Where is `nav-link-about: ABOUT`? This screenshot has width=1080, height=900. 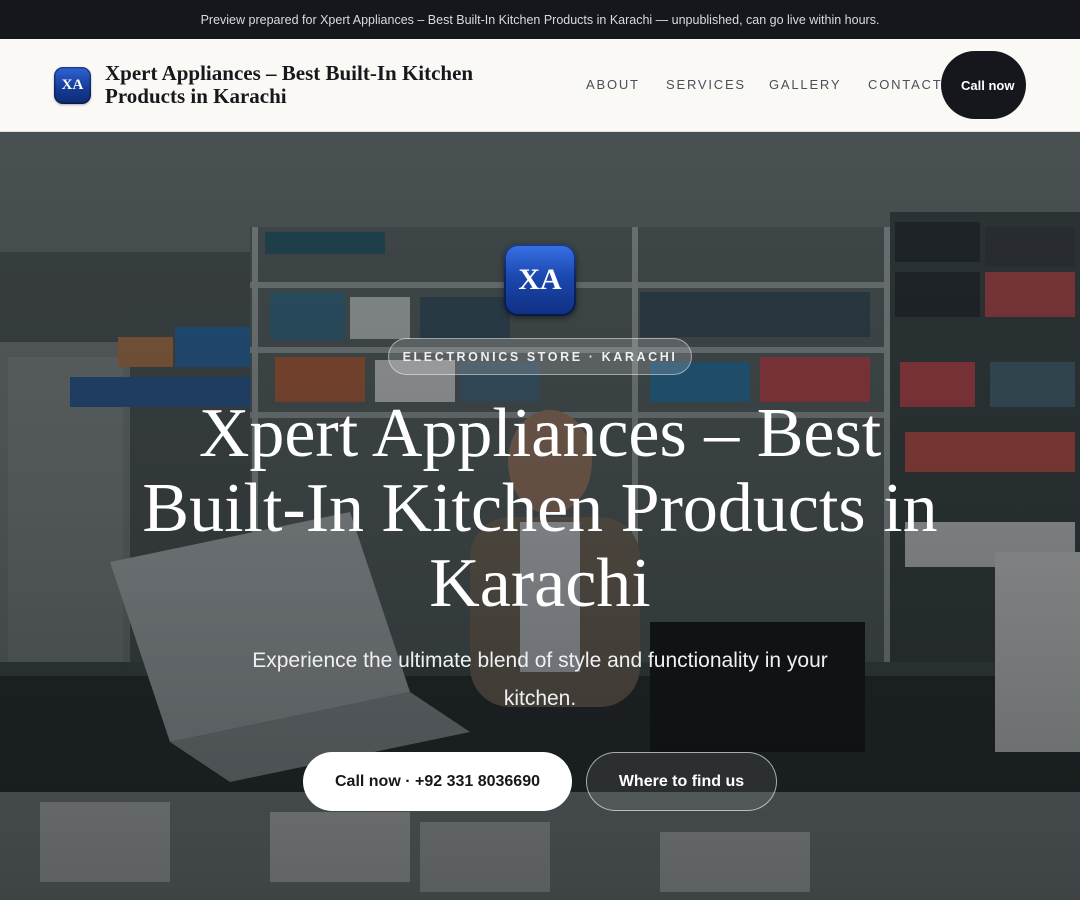 nav-link-about: ABOUT is located at coordinates (613, 84).